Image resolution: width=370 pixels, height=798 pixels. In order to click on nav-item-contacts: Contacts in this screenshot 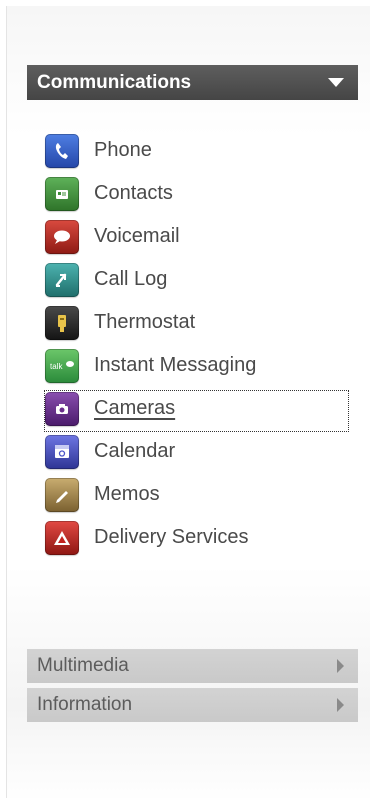, I will do `click(149, 193)`.